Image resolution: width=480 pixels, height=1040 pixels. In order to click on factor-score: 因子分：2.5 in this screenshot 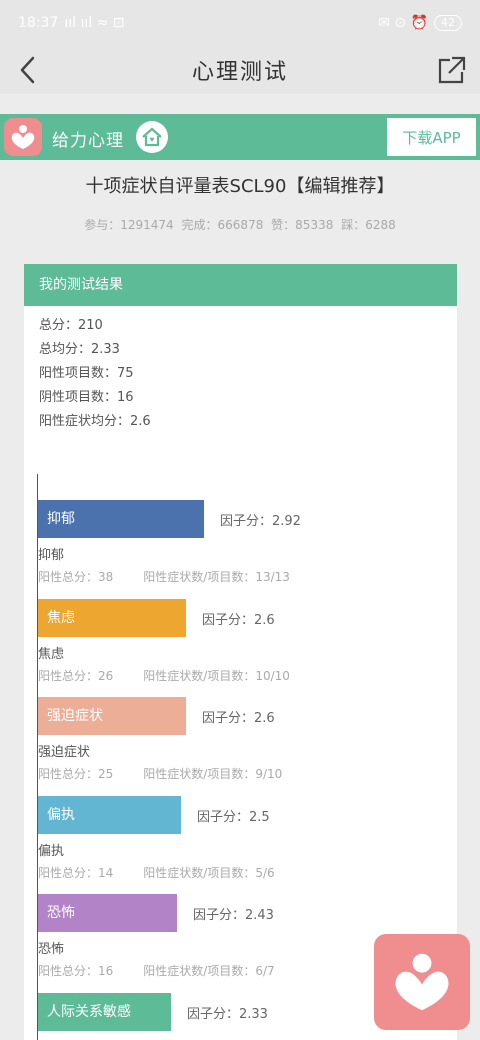, I will do `click(233, 817)`.